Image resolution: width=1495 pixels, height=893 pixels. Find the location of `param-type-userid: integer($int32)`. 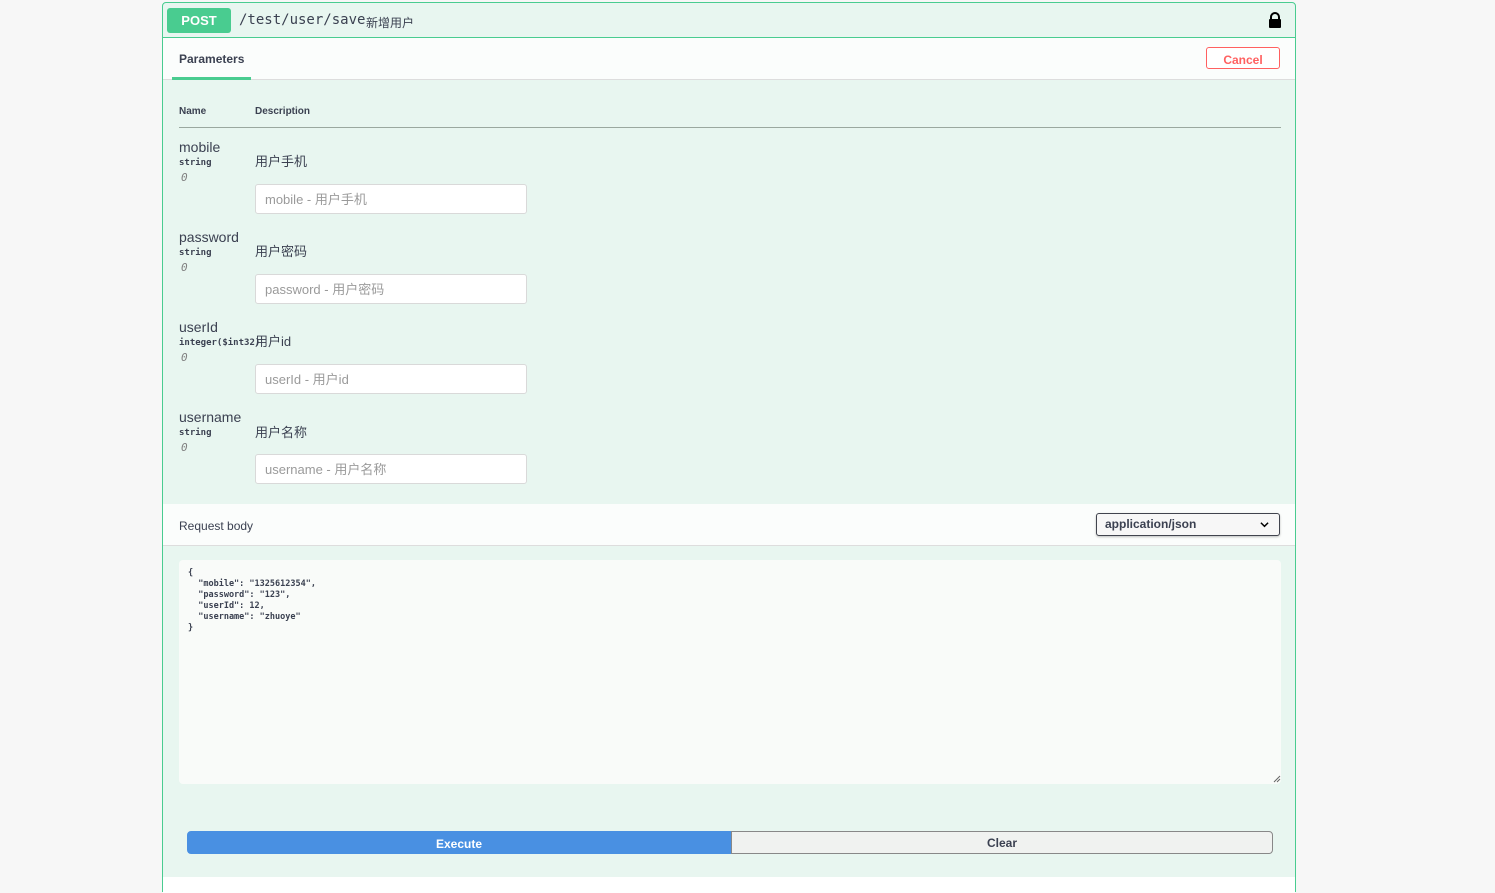

param-type-userid: integer($int32) is located at coordinates (220, 343).